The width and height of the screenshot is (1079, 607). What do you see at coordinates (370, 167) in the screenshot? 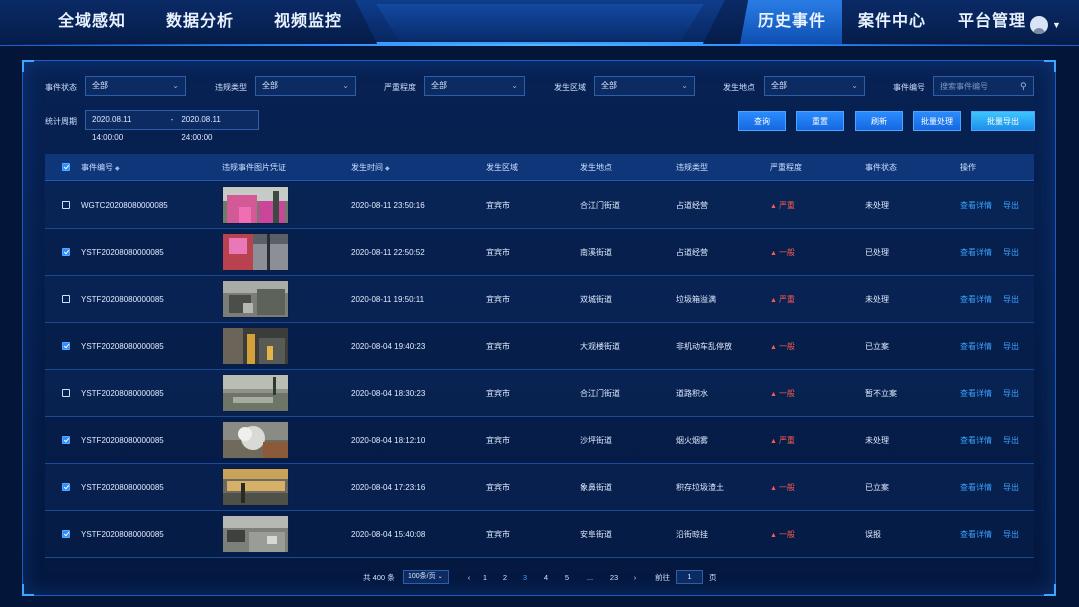
I see `th-time: 发生时间 ◆` at bounding box center [370, 167].